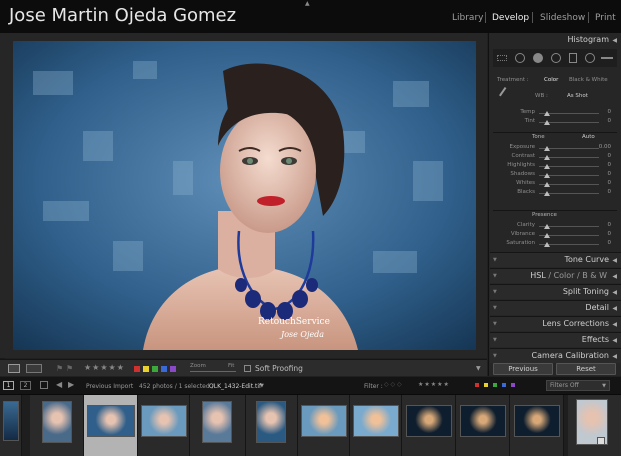 The width and height of the screenshot is (621, 456). I want to click on grid-view-icon, so click(44, 385).